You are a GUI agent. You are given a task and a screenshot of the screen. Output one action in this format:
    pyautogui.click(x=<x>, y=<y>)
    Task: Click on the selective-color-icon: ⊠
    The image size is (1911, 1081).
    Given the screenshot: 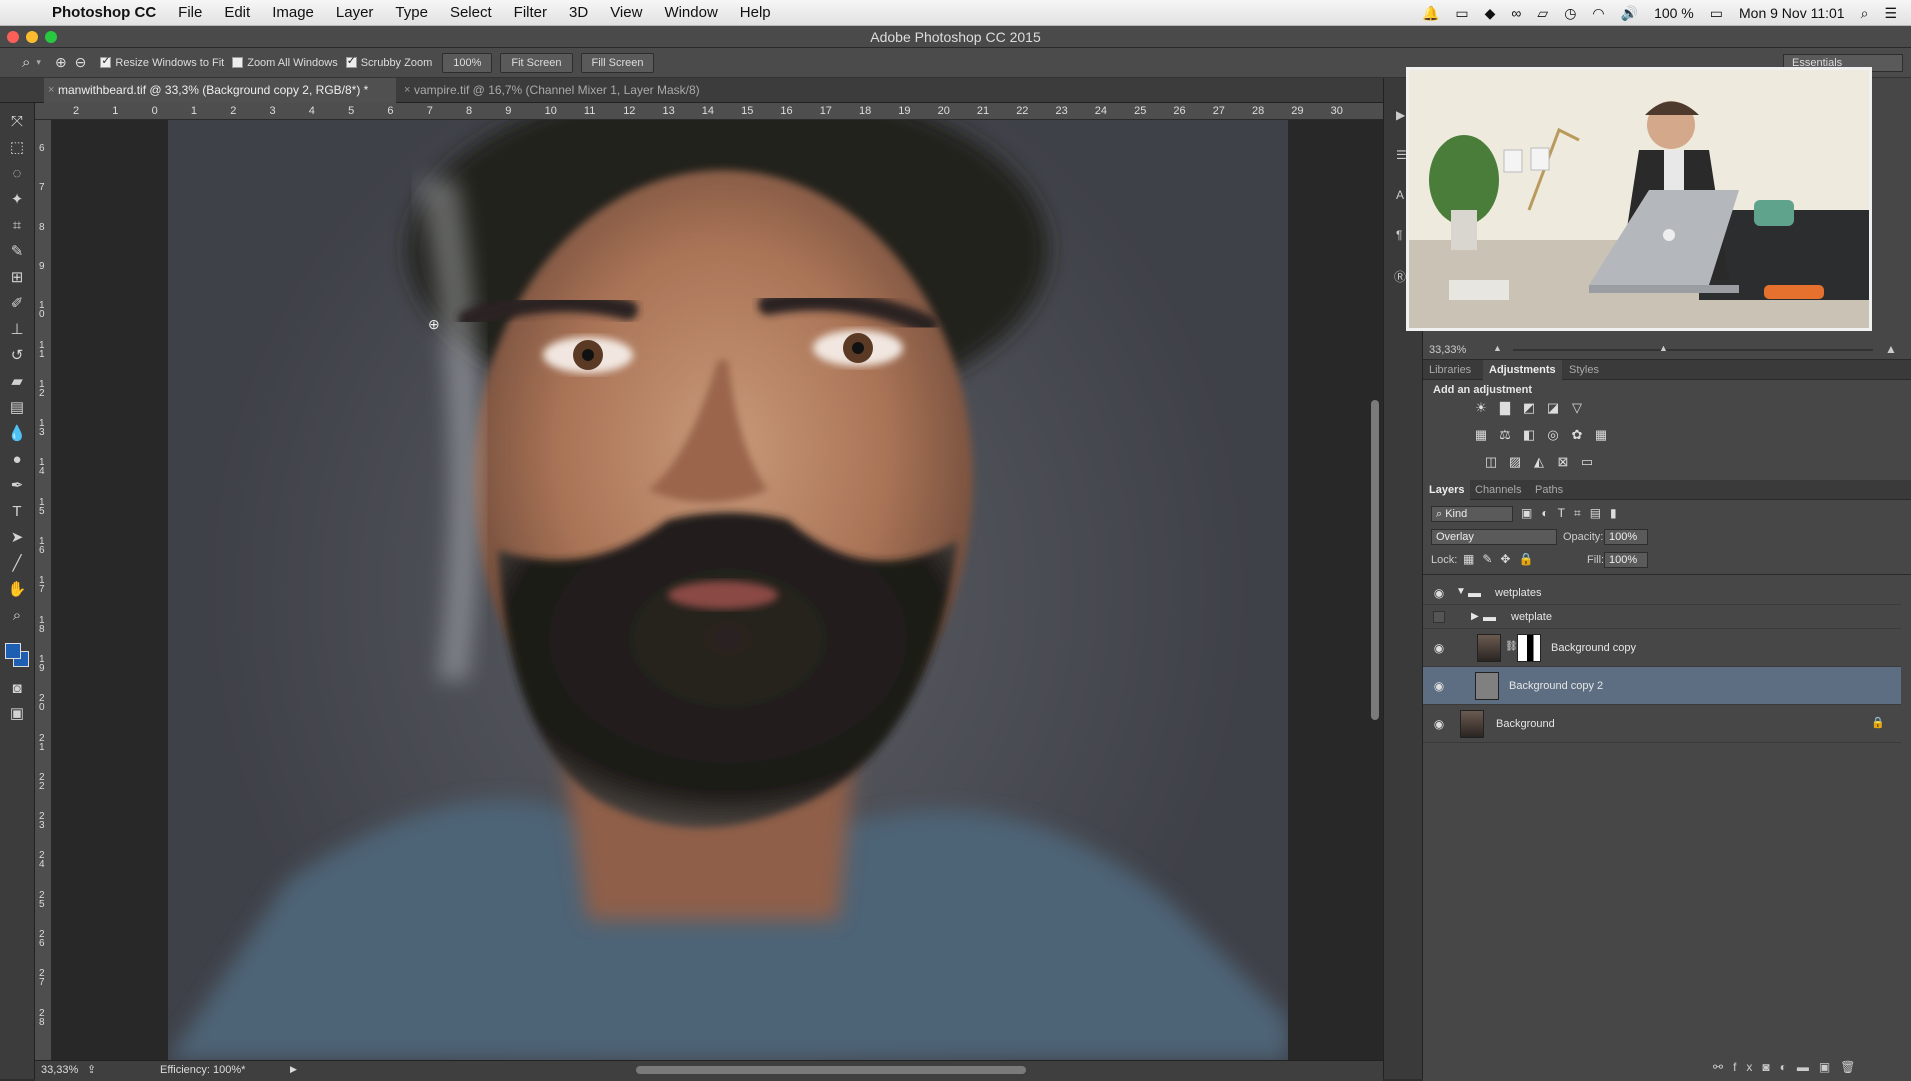 What is the action you would take?
    pyautogui.click(x=1563, y=462)
    